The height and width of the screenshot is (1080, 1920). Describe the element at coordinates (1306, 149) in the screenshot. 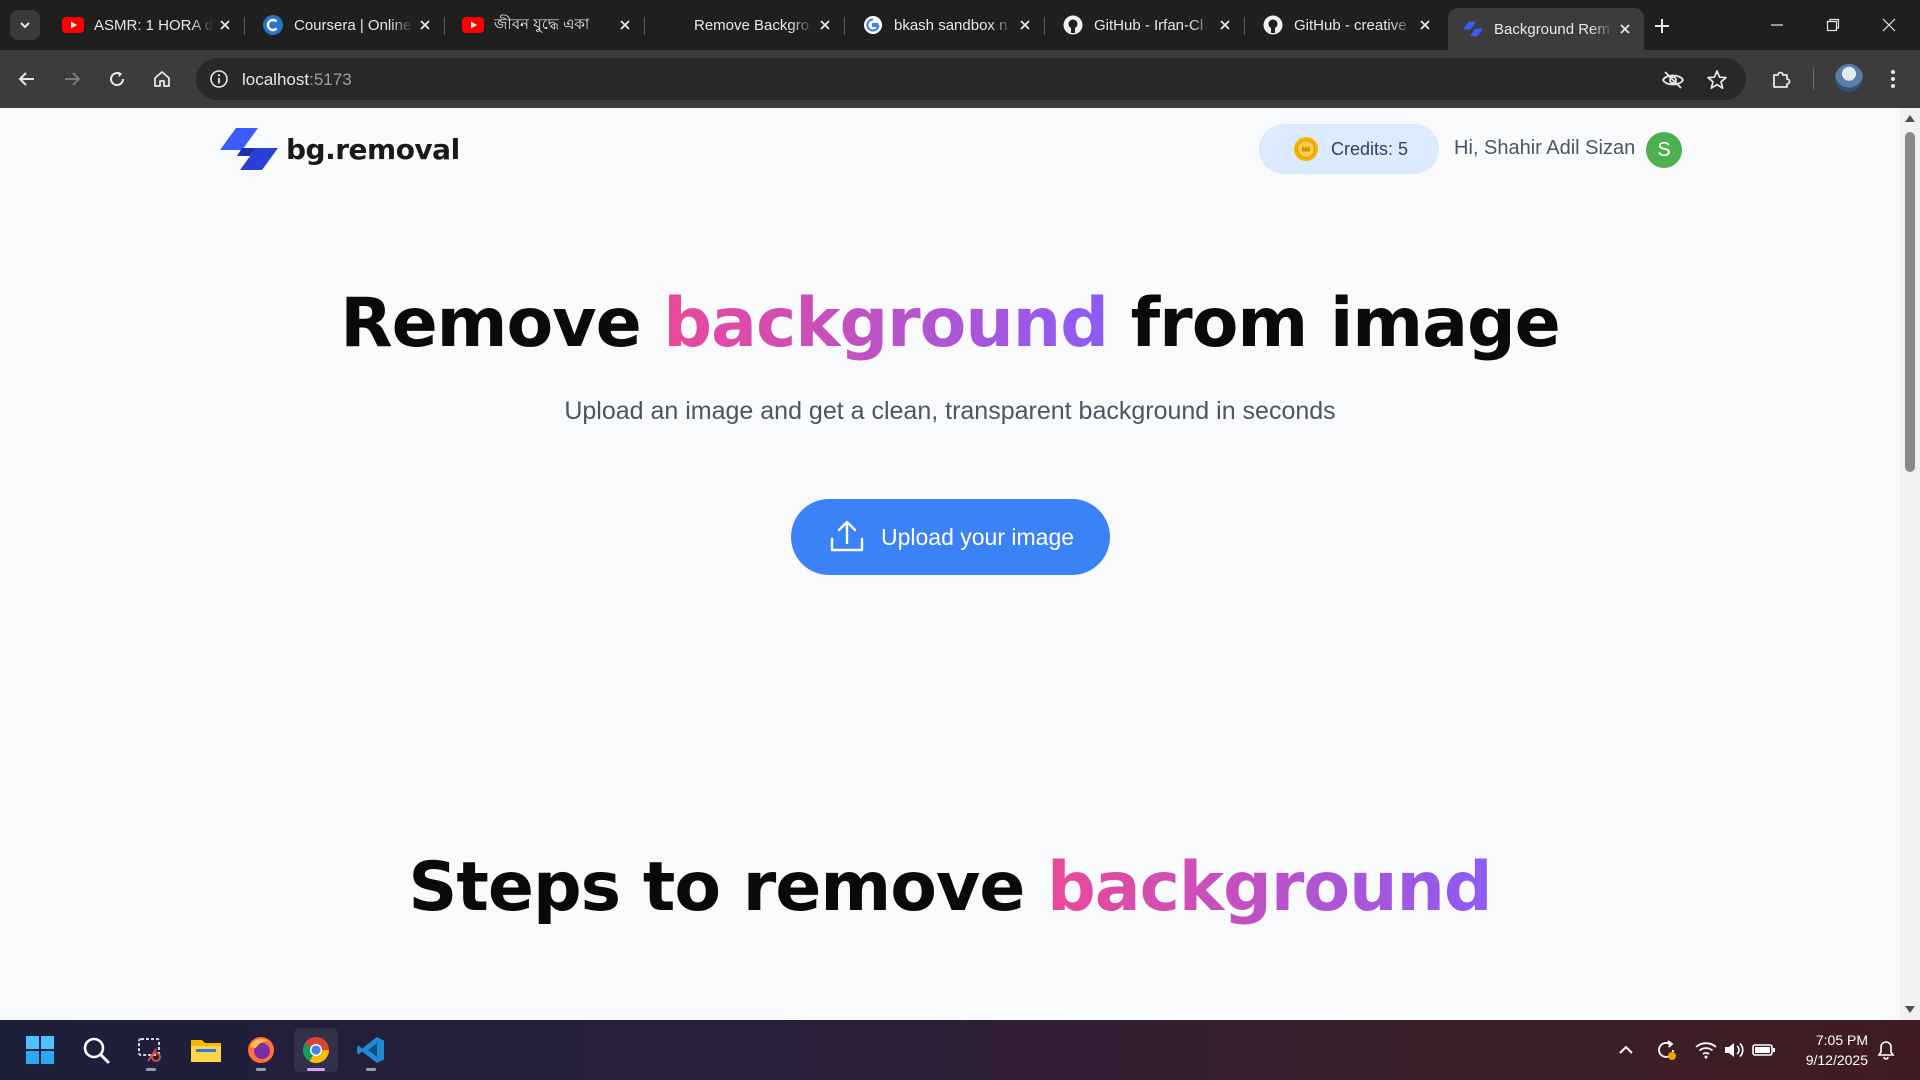

I see `coin-icon` at that location.